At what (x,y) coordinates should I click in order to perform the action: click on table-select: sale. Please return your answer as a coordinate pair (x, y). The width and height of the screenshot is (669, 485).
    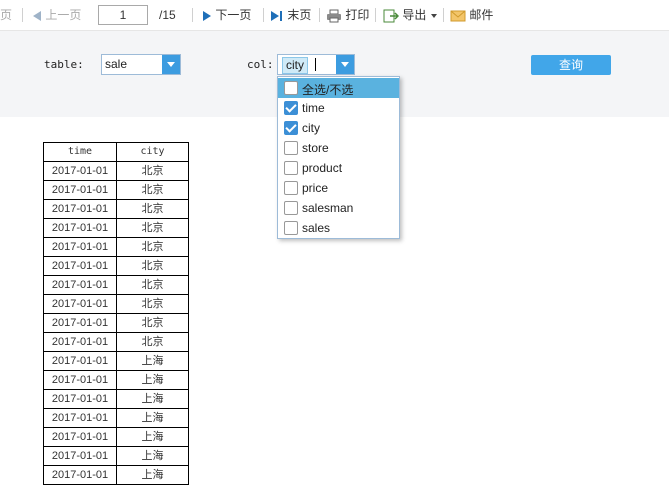
    Looking at the image, I should click on (141, 64).